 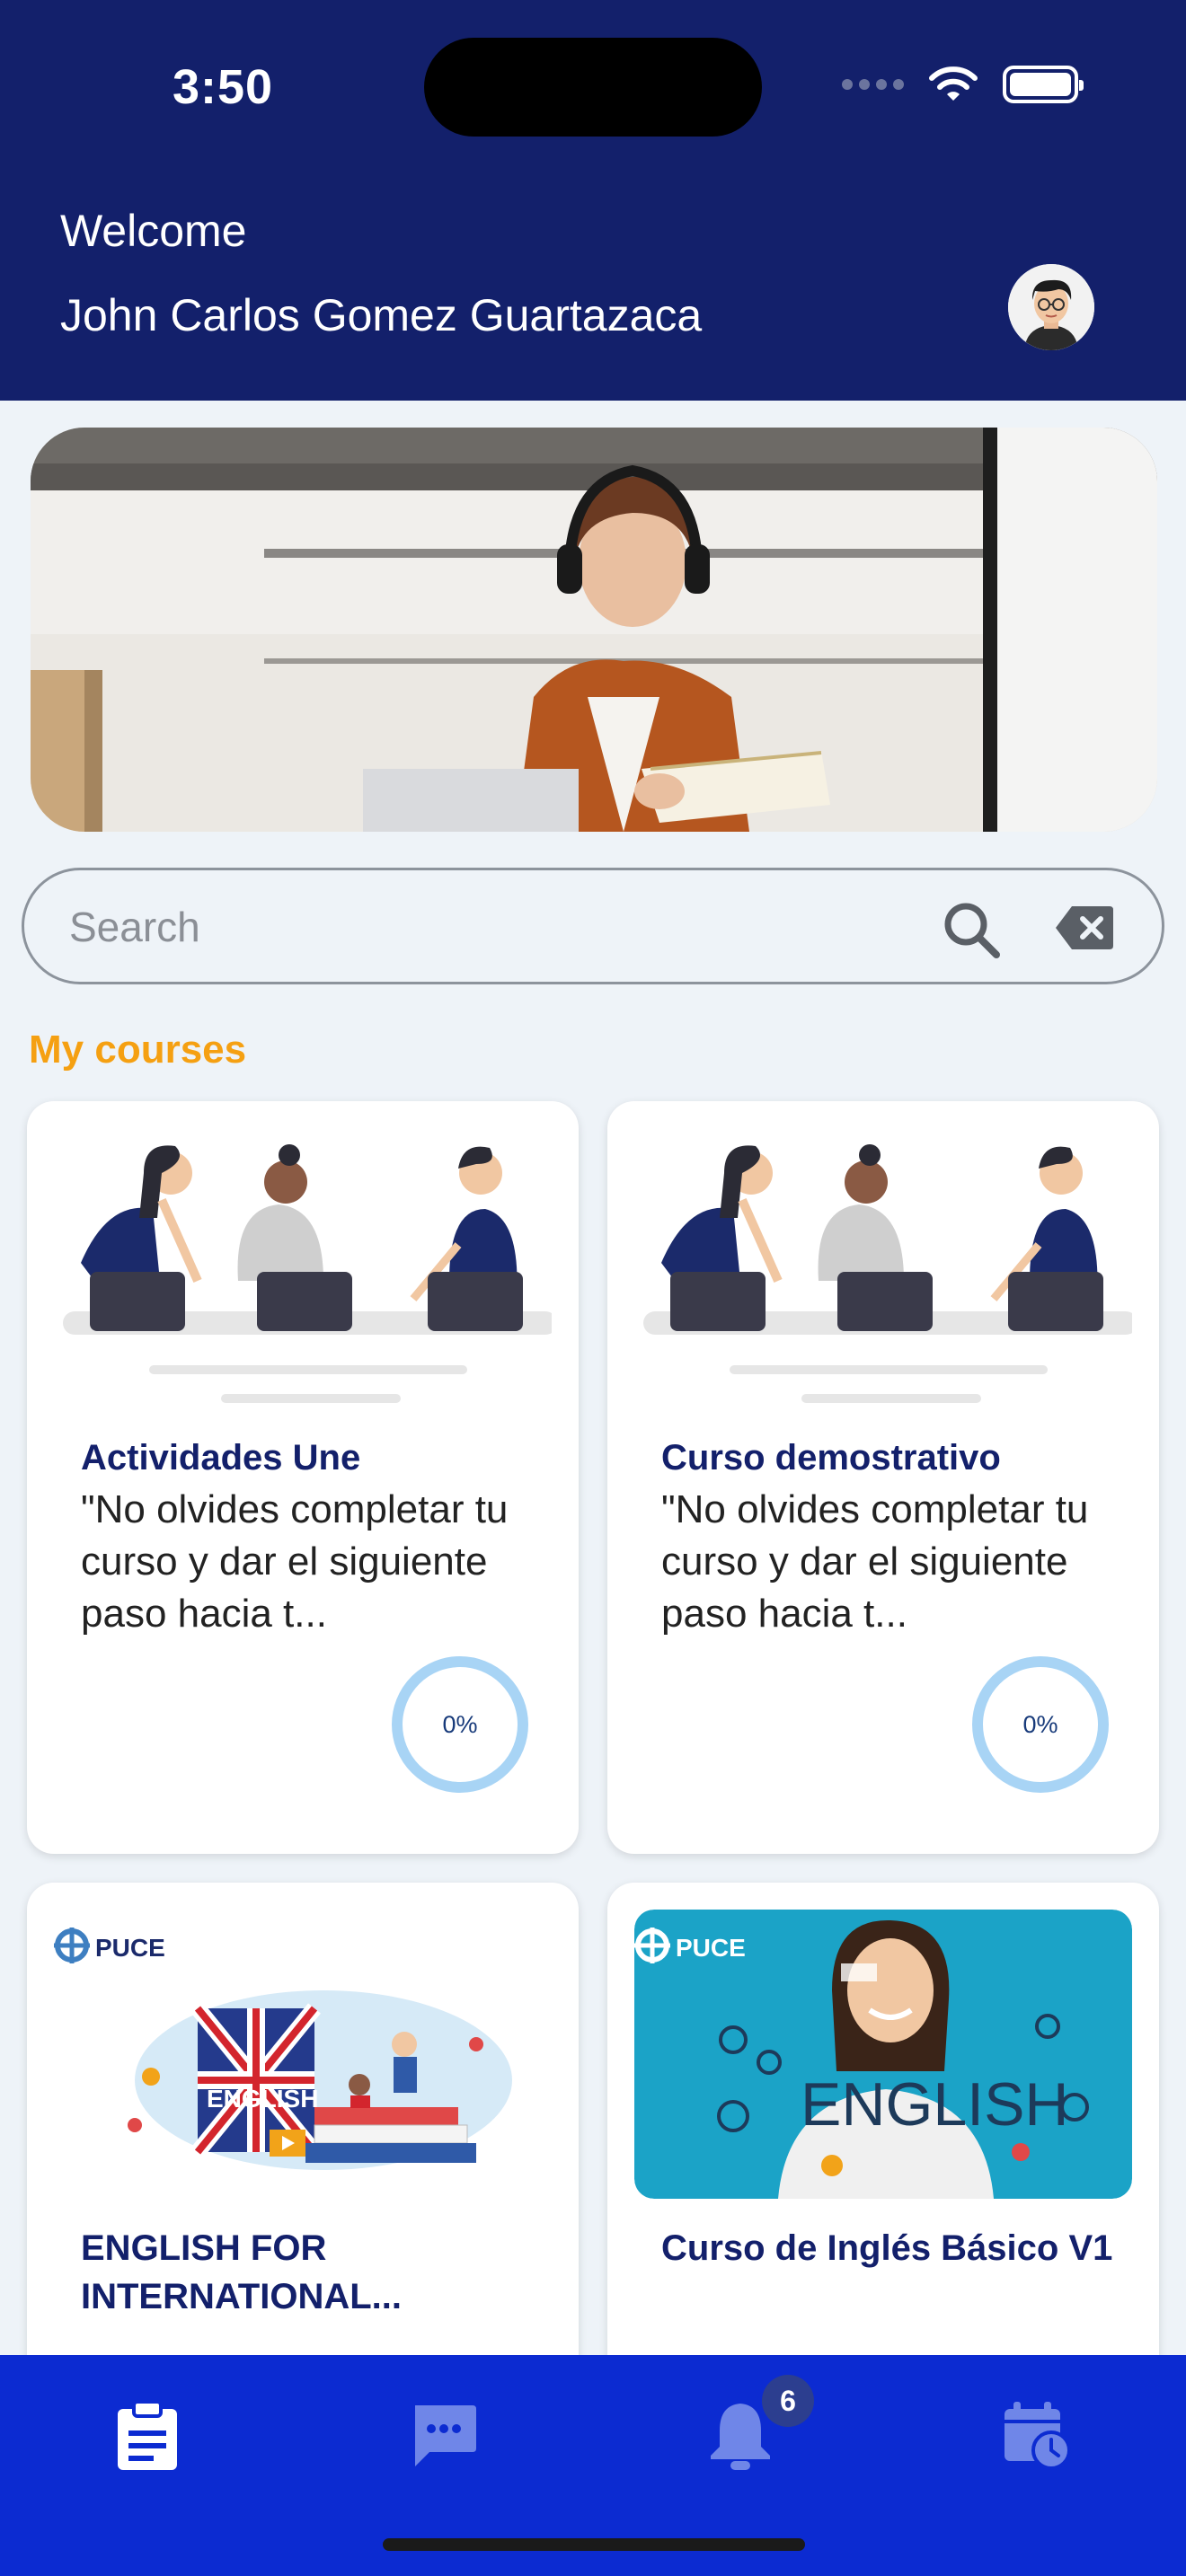 I want to click on hero-banner-image, so click(x=594, y=630).